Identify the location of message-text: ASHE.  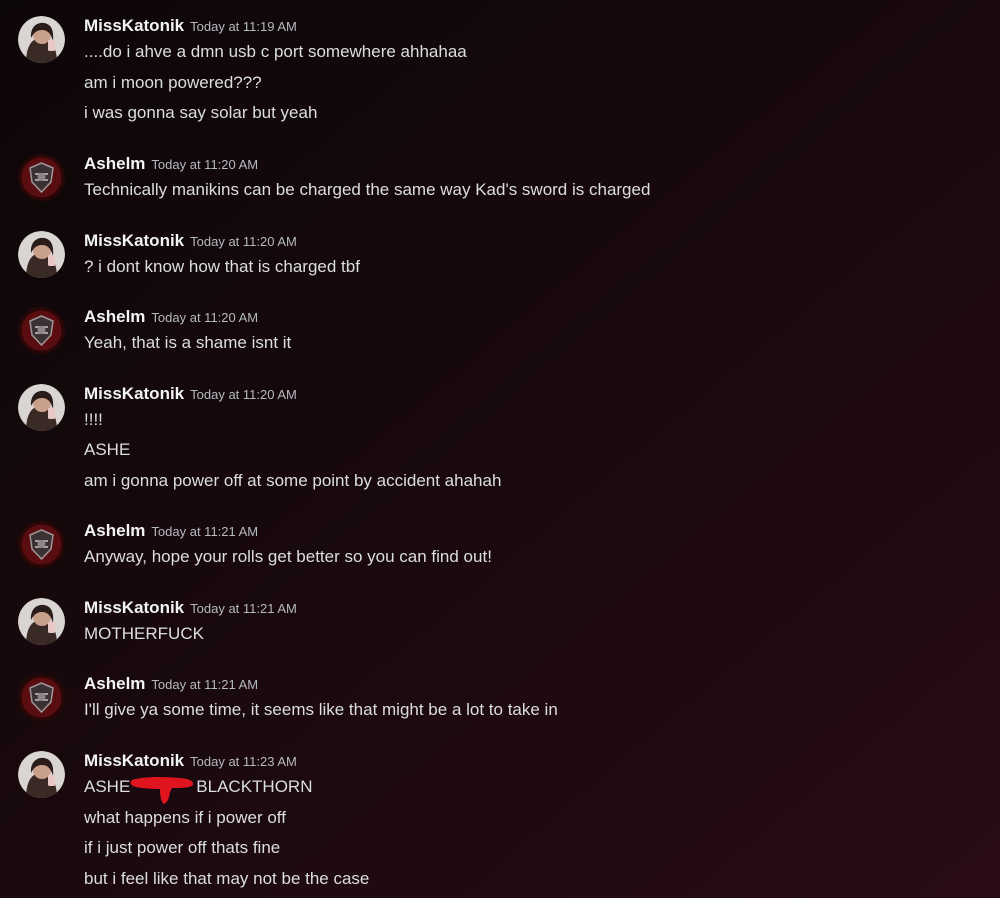
(107, 449).